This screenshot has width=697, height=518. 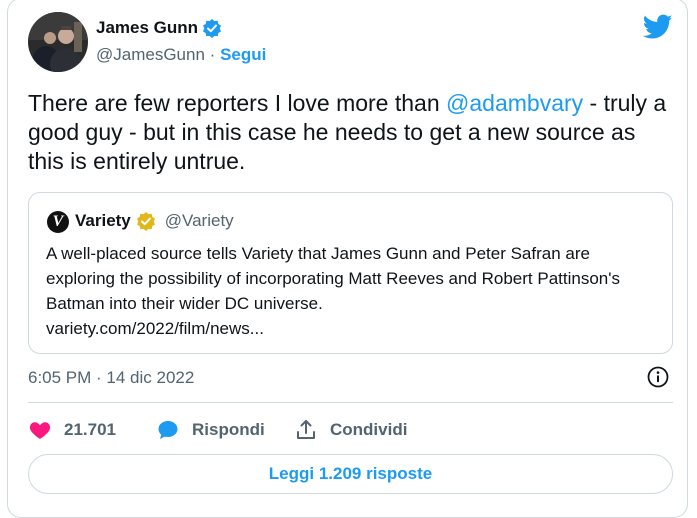 I want to click on quoted-tweet-header: Variety @Variety, so click(x=154, y=221).